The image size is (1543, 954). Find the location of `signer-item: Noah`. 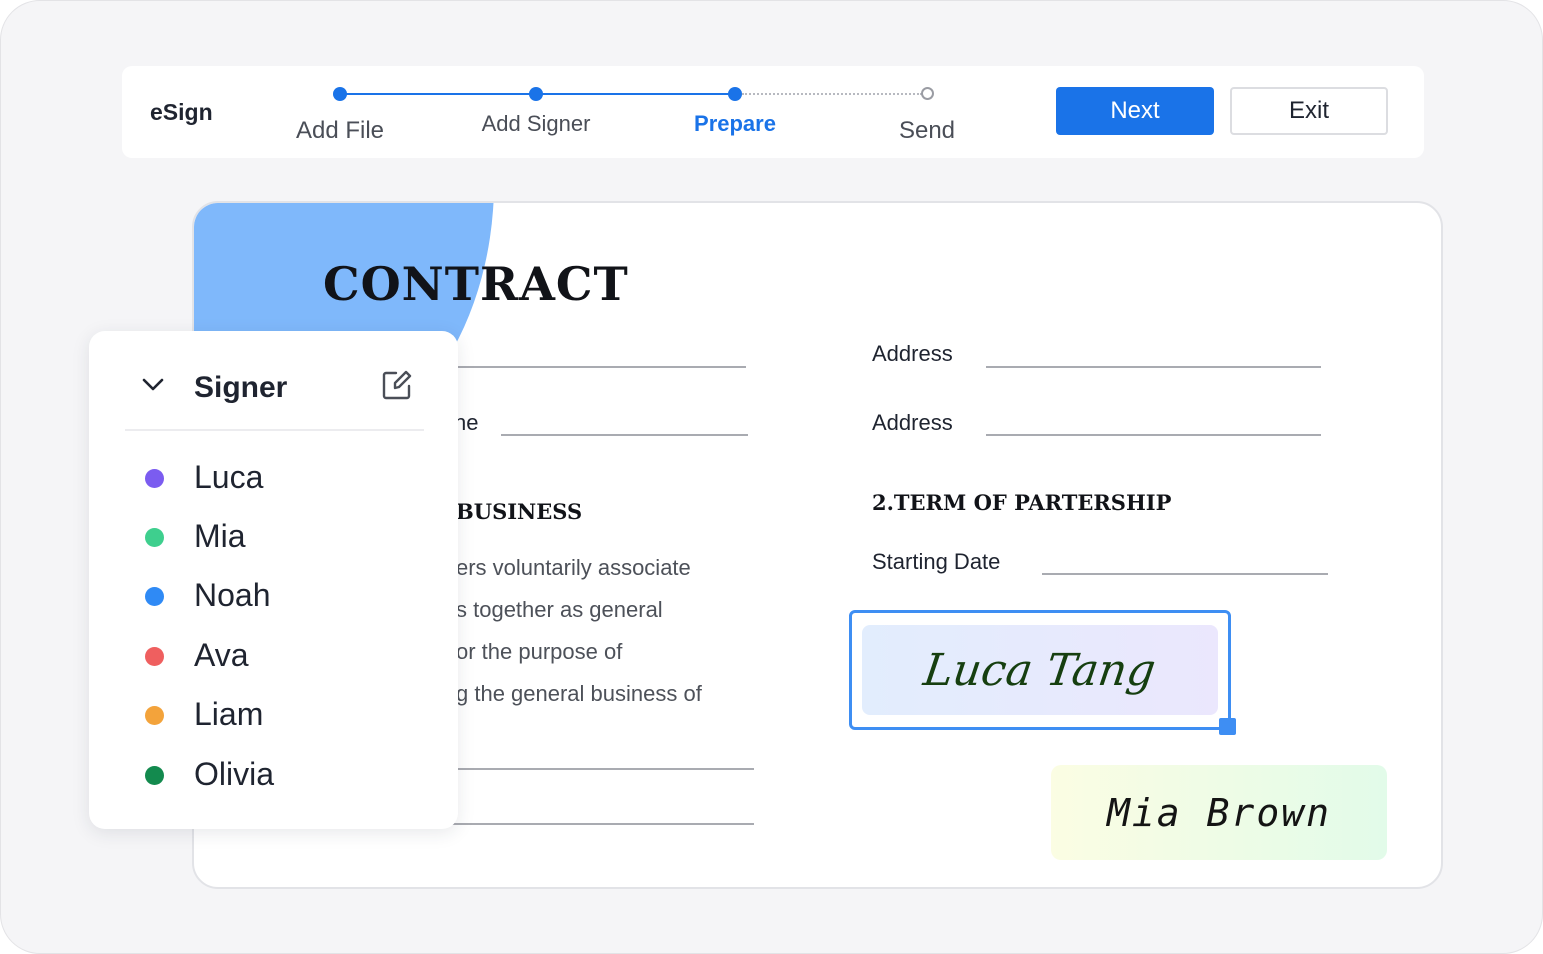

signer-item: Noah is located at coordinates (273, 598).